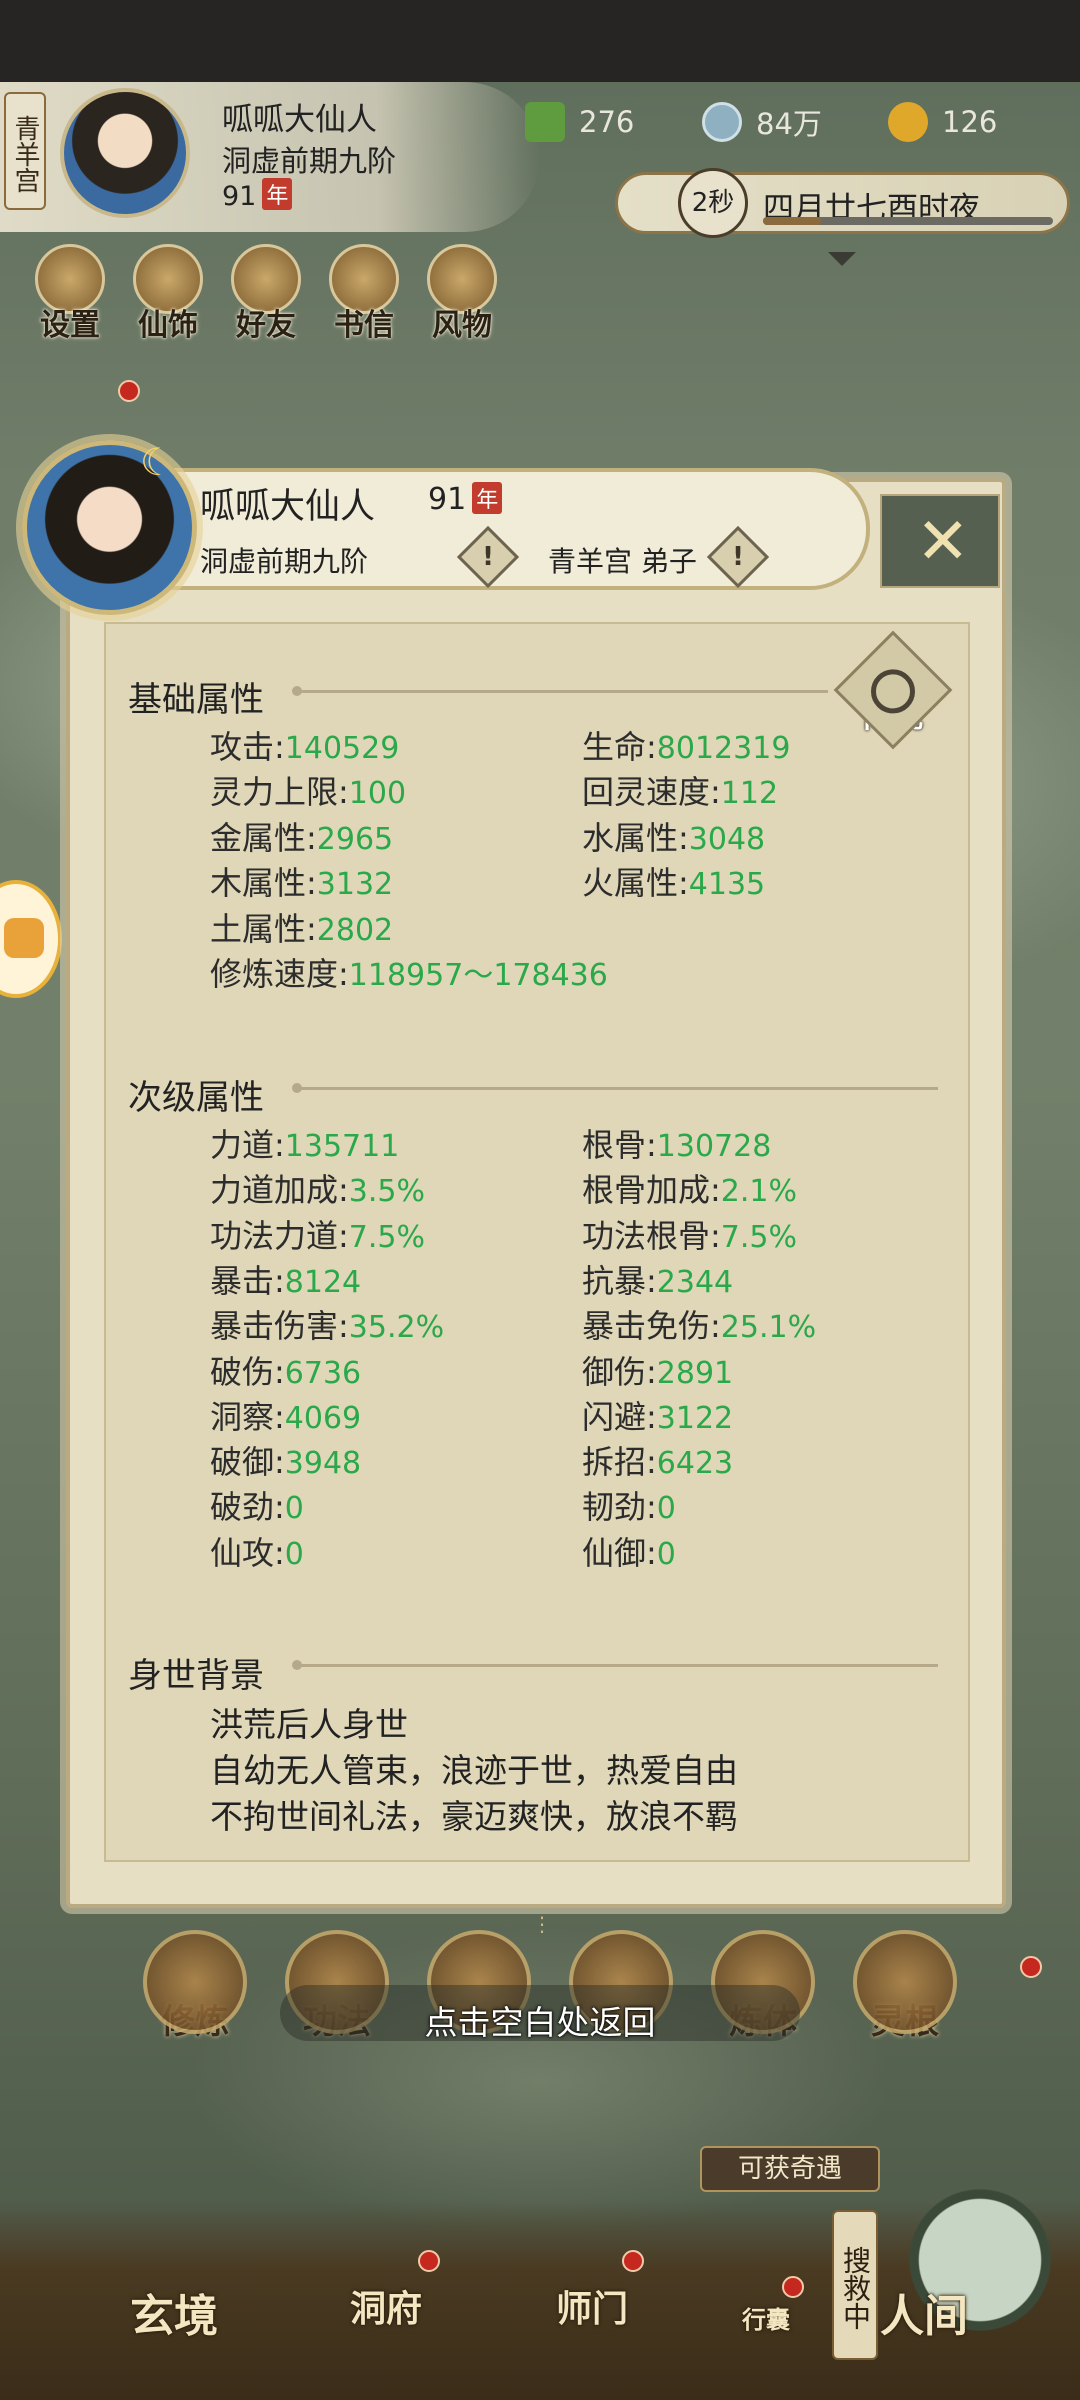  What do you see at coordinates (247, 1280) in the screenshot?
I see `stat-label: 暴击:` at bounding box center [247, 1280].